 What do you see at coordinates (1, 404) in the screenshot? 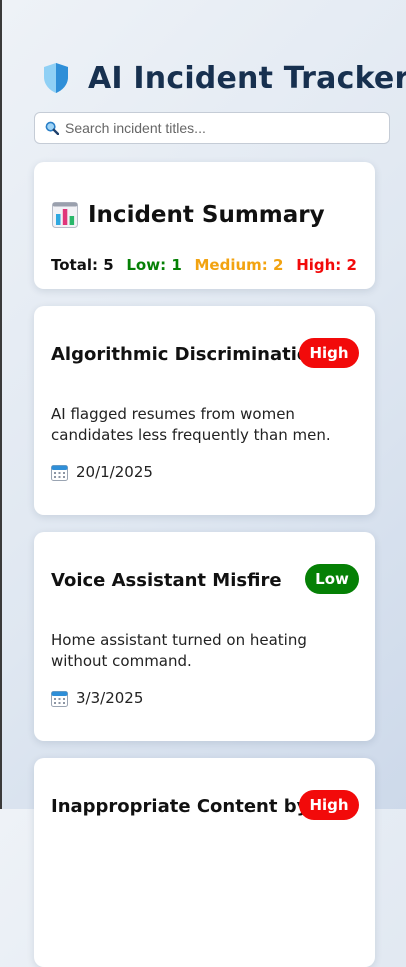
I see `window-left-edge` at bounding box center [1, 404].